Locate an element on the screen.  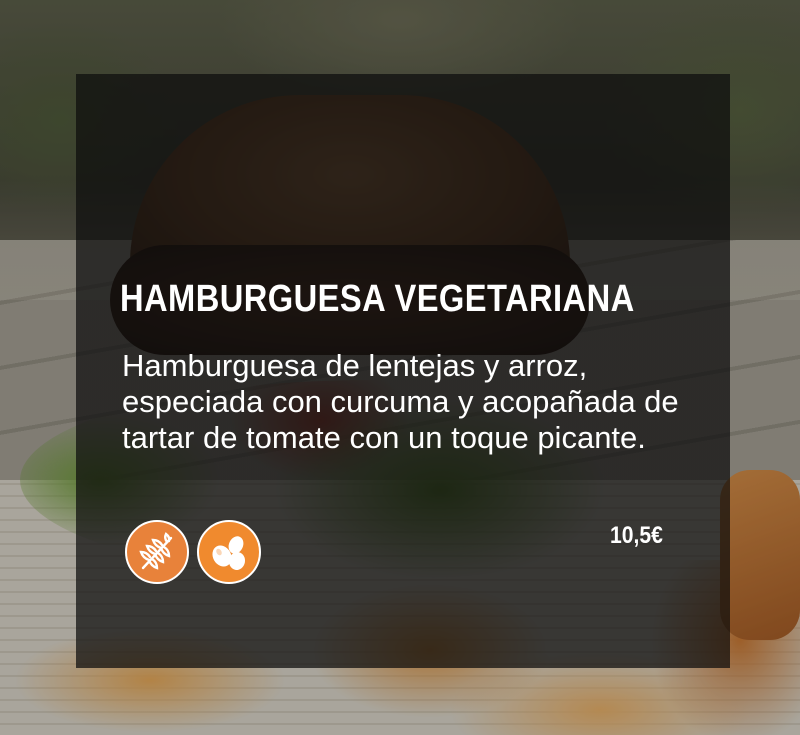
egg-icon is located at coordinates (229, 552).